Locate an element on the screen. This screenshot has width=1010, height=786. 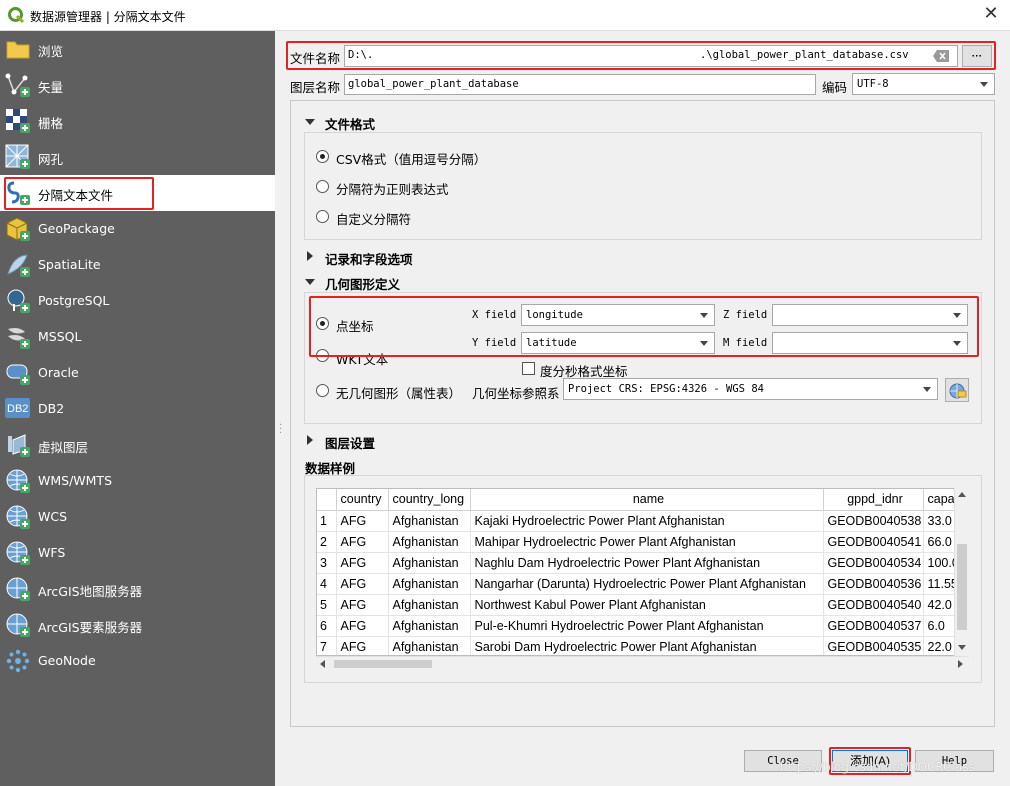
encoding-select: UTF-8 is located at coordinates (923, 84).